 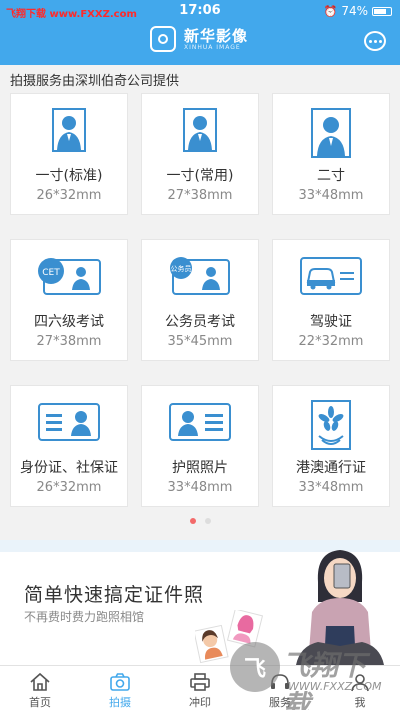 What do you see at coordinates (331, 278) in the screenshot?
I see `car-license-icon` at bounding box center [331, 278].